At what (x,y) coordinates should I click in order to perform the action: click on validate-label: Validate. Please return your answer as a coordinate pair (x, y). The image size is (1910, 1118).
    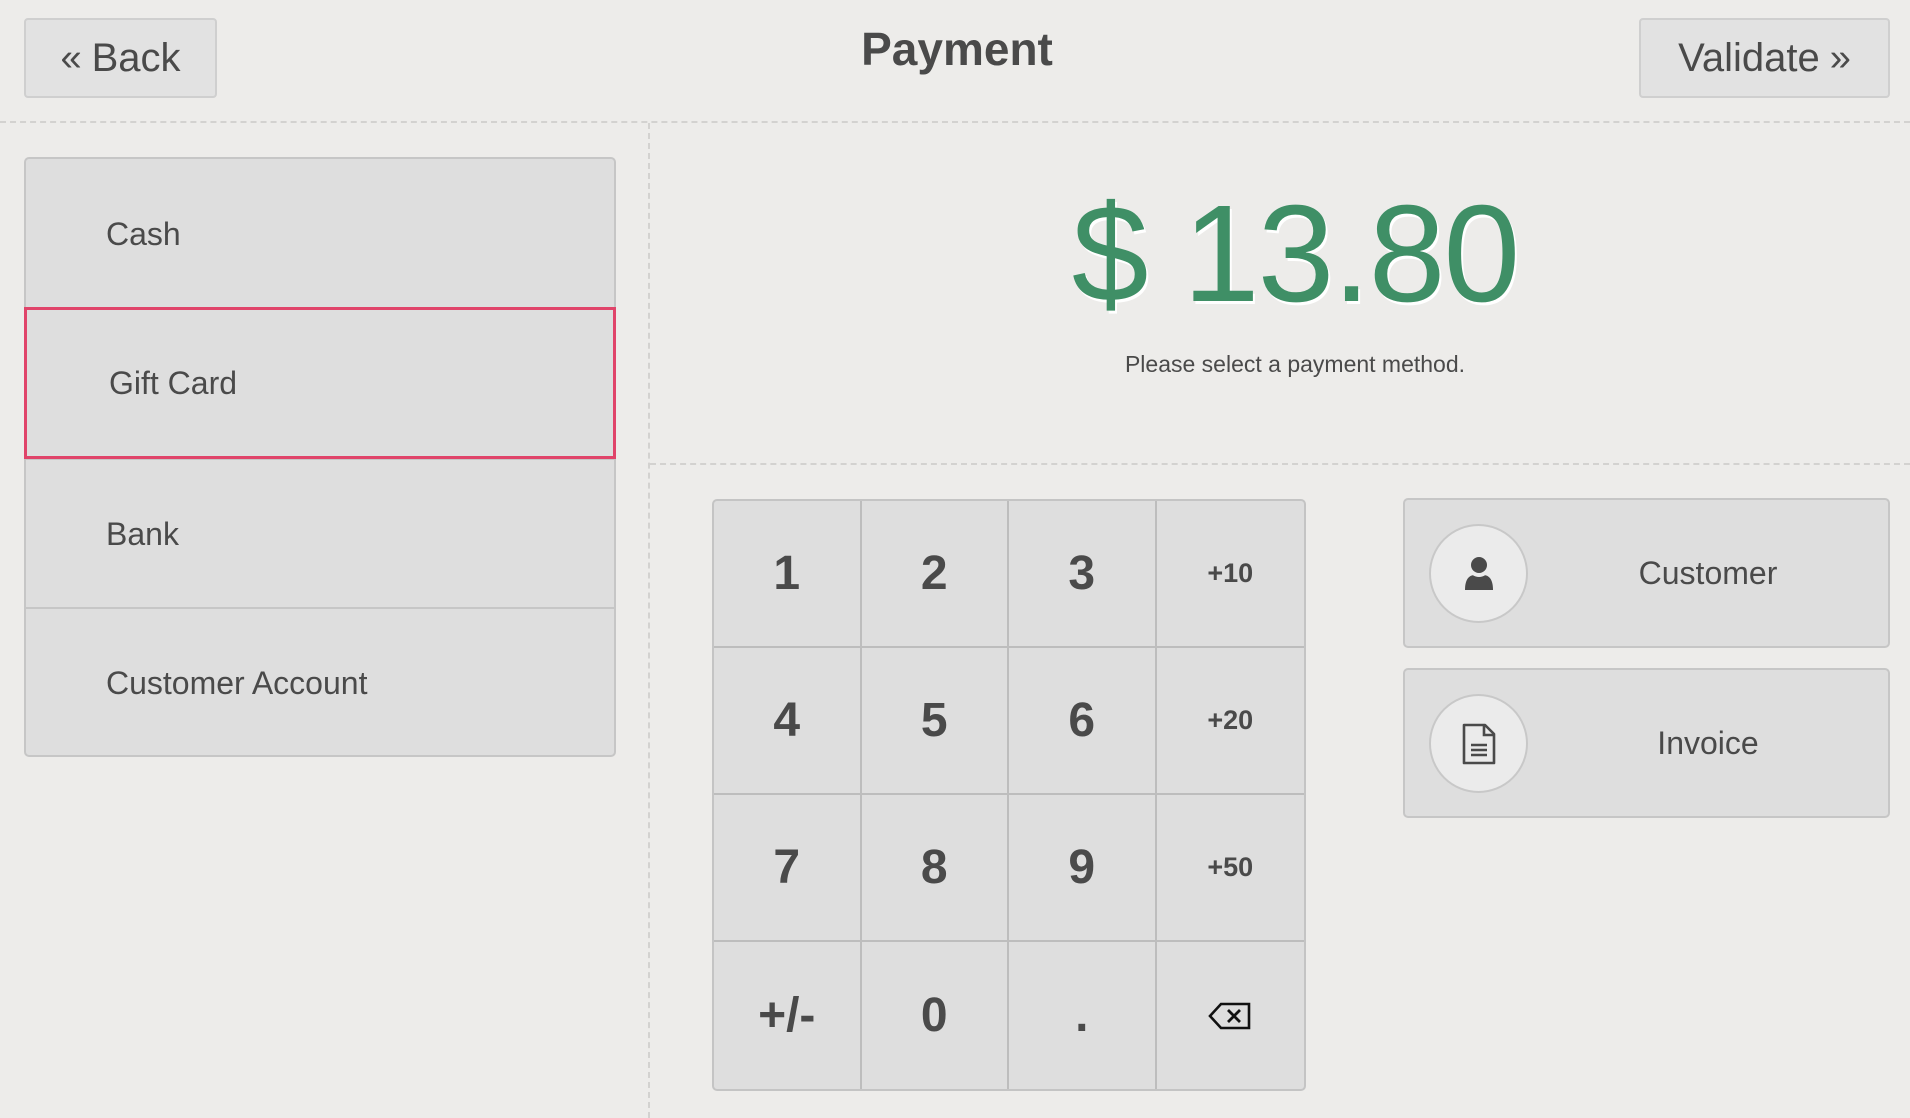
    Looking at the image, I should click on (1749, 57).